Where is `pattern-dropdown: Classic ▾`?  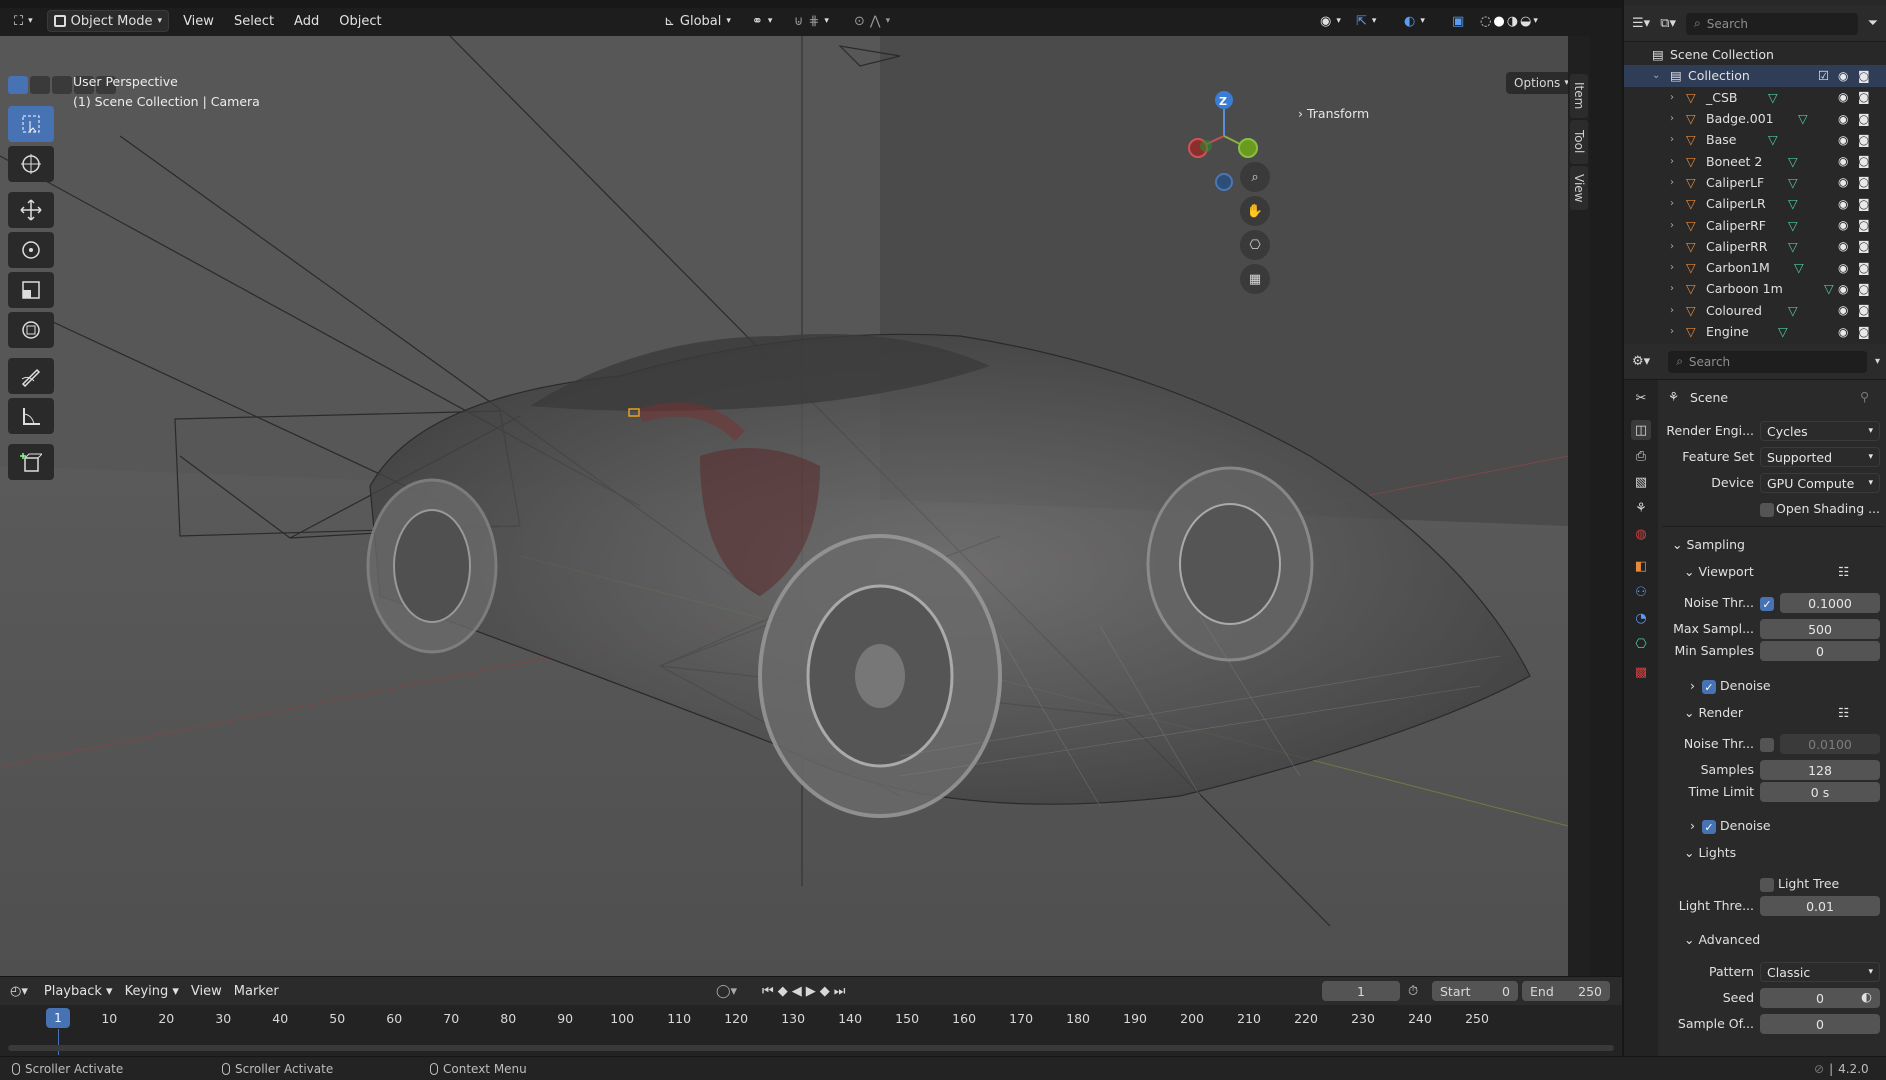
pattern-dropdown: Classic ▾ is located at coordinates (1820, 972).